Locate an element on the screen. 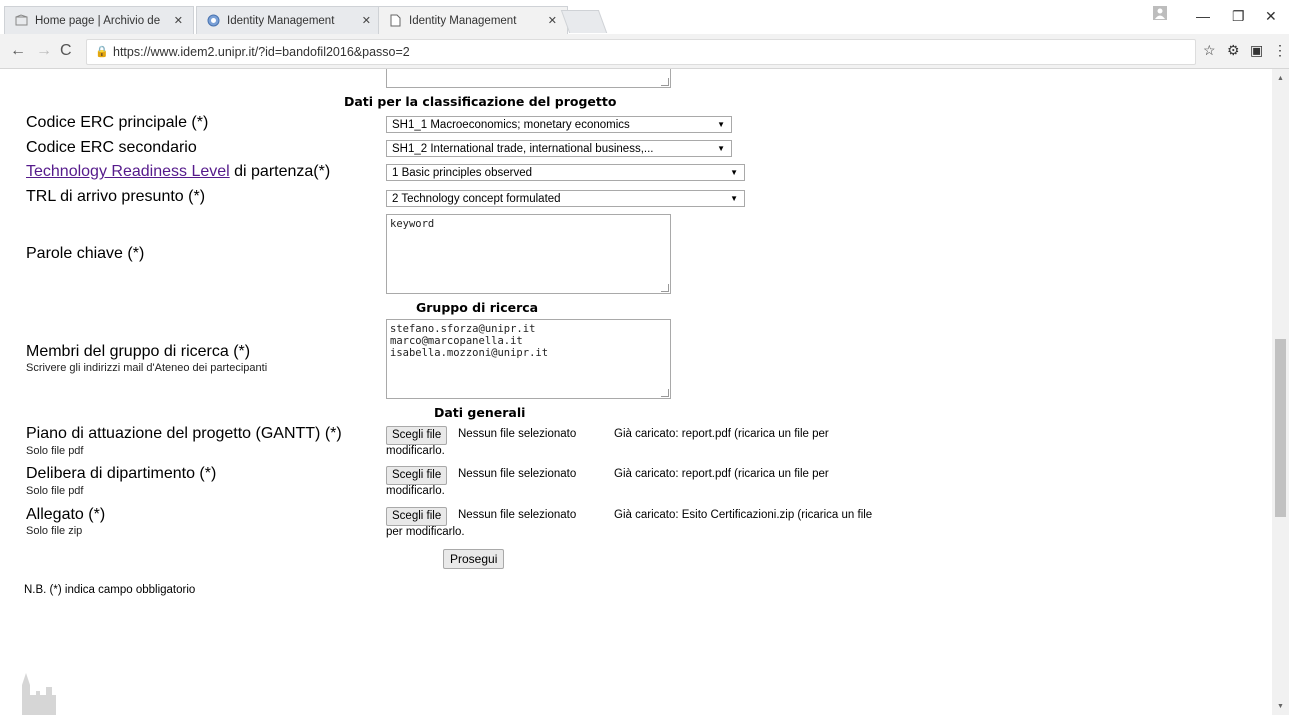 Image resolution: width=1289 pixels, height=715 pixels. section-general-title: Dati generali is located at coordinates (480, 412).